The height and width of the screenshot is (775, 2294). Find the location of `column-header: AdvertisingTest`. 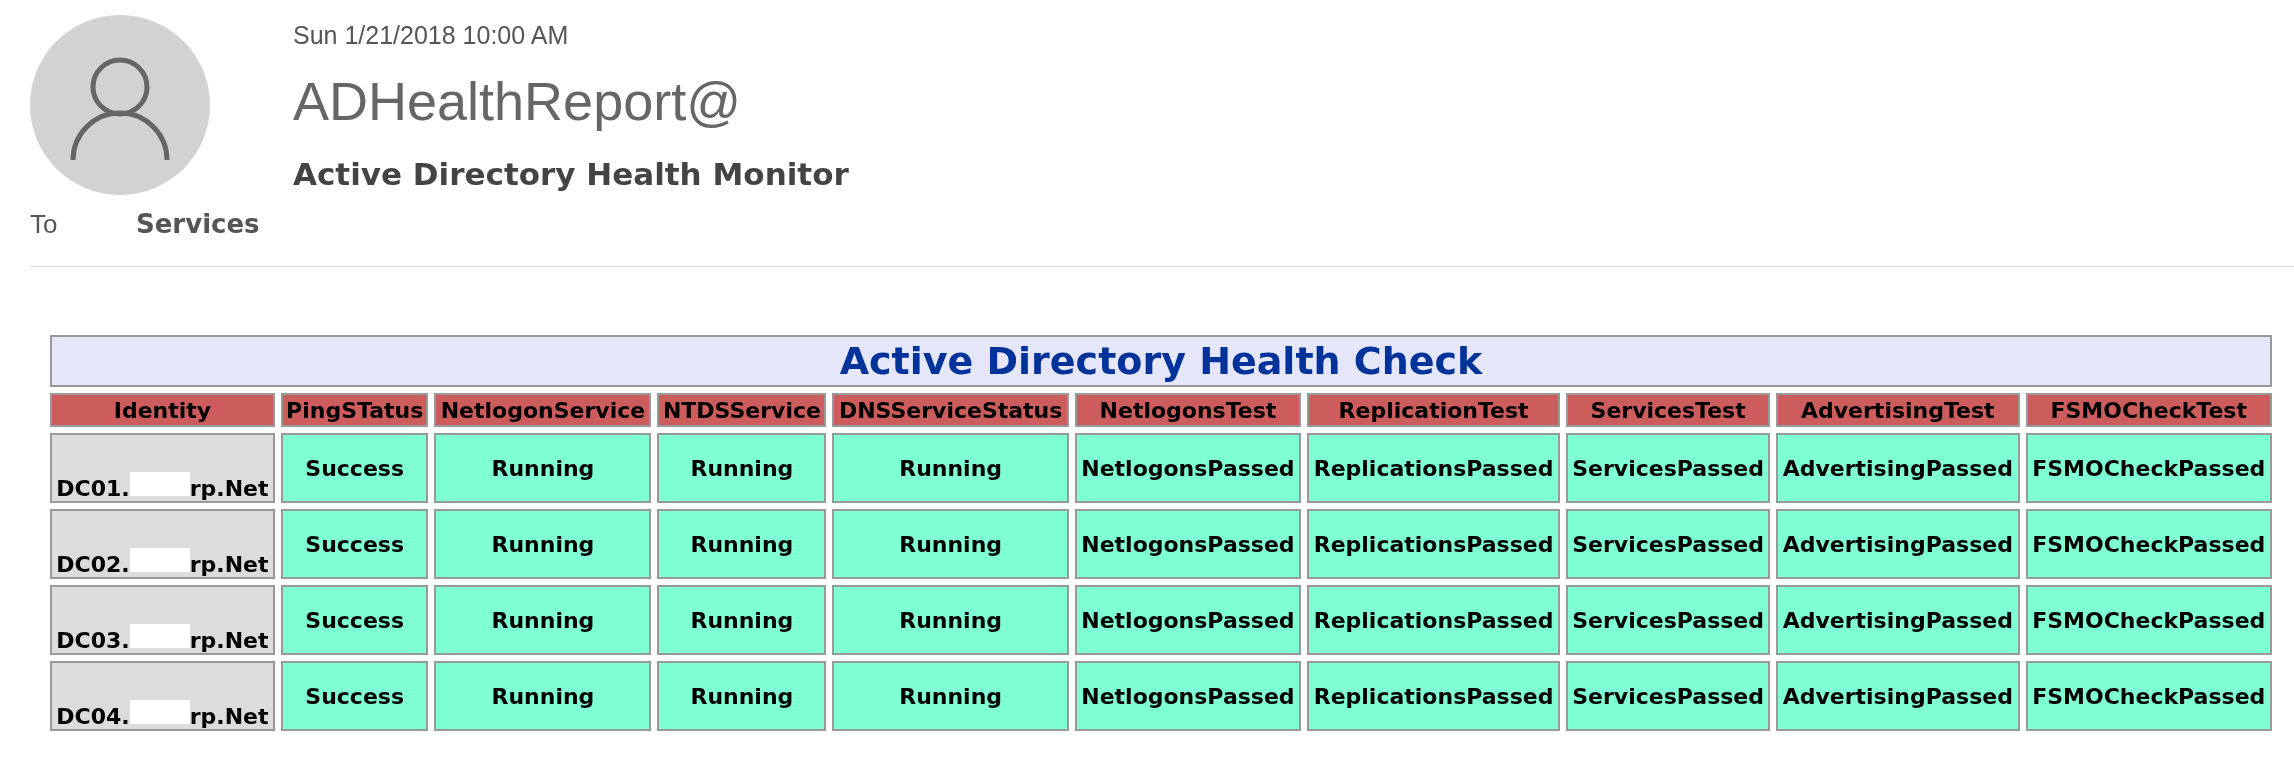

column-header: AdvertisingTest is located at coordinates (1898, 410).